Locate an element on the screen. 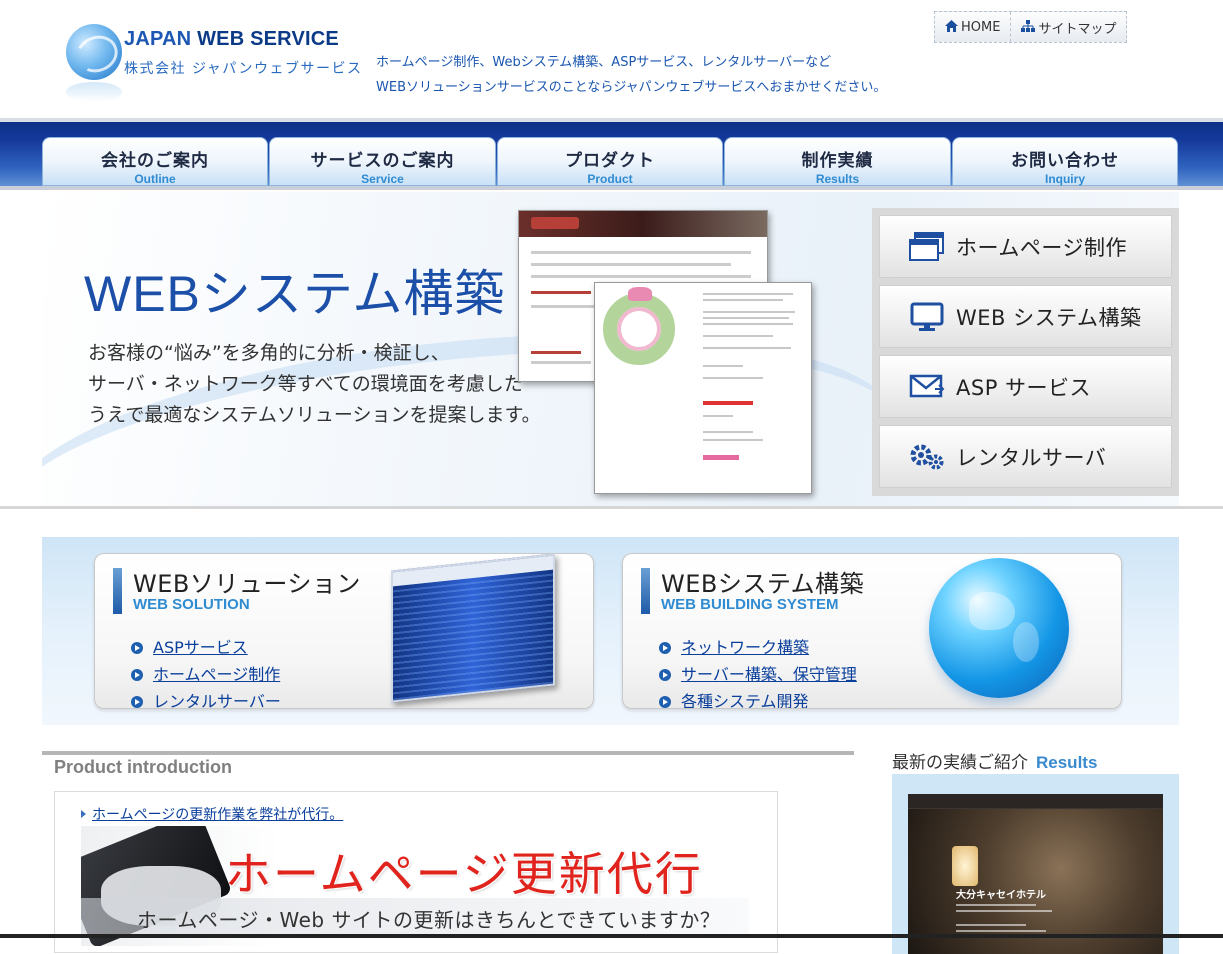 The width and height of the screenshot is (1223, 954). side-button-label: ASP サービス is located at coordinates (1024, 387).